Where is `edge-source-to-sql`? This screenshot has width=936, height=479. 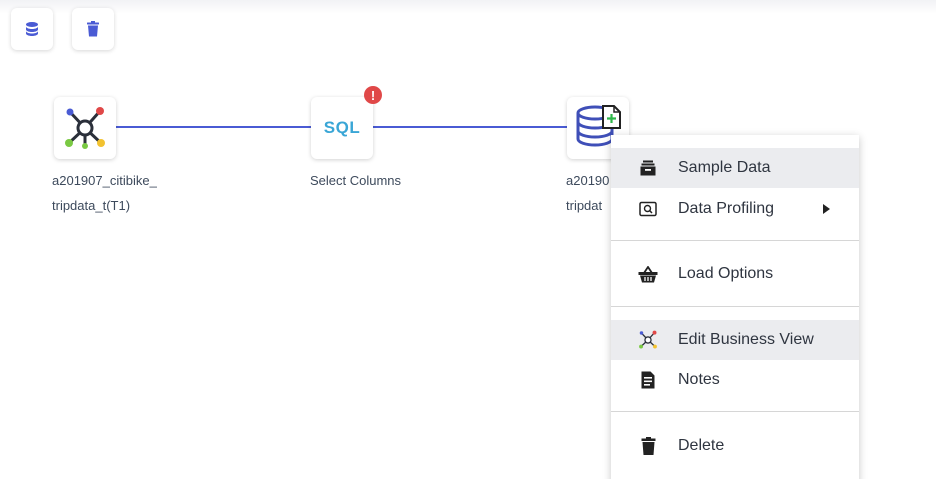
edge-source-to-sql is located at coordinates (214, 127).